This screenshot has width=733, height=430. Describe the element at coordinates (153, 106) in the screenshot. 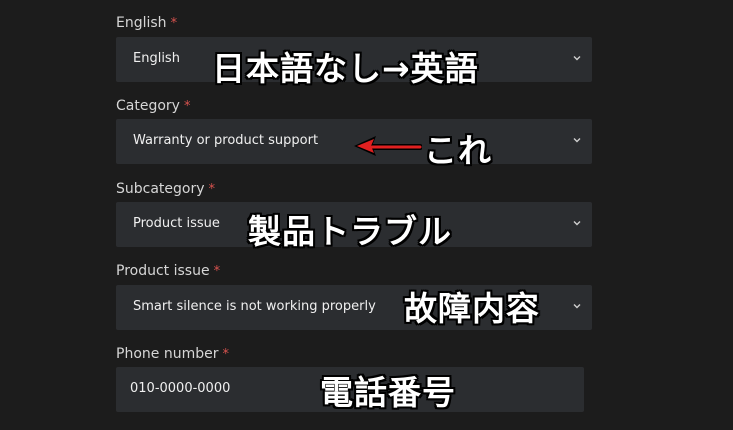

I see `category-label: Category *` at that location.